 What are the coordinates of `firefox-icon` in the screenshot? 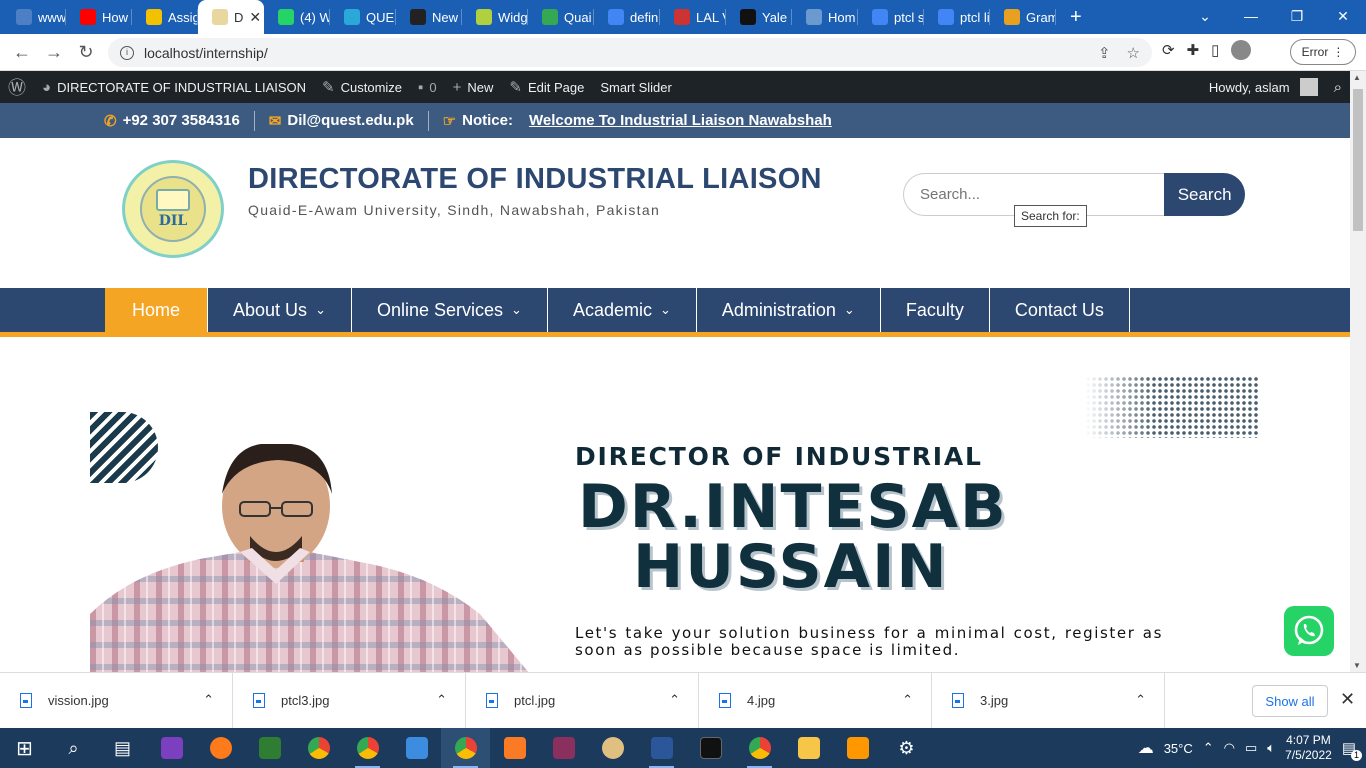 It's located at (220, 748).